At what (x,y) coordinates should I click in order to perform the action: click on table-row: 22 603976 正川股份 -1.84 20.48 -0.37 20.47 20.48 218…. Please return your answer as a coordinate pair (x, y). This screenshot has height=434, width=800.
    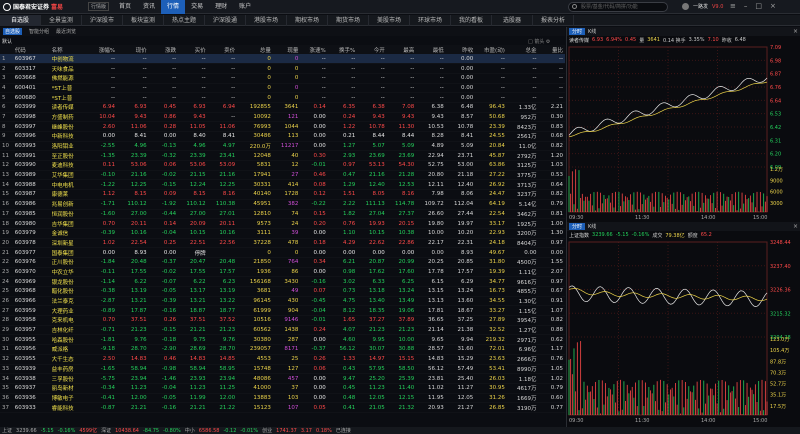
    Looking at the image, I should click on (282, 262).